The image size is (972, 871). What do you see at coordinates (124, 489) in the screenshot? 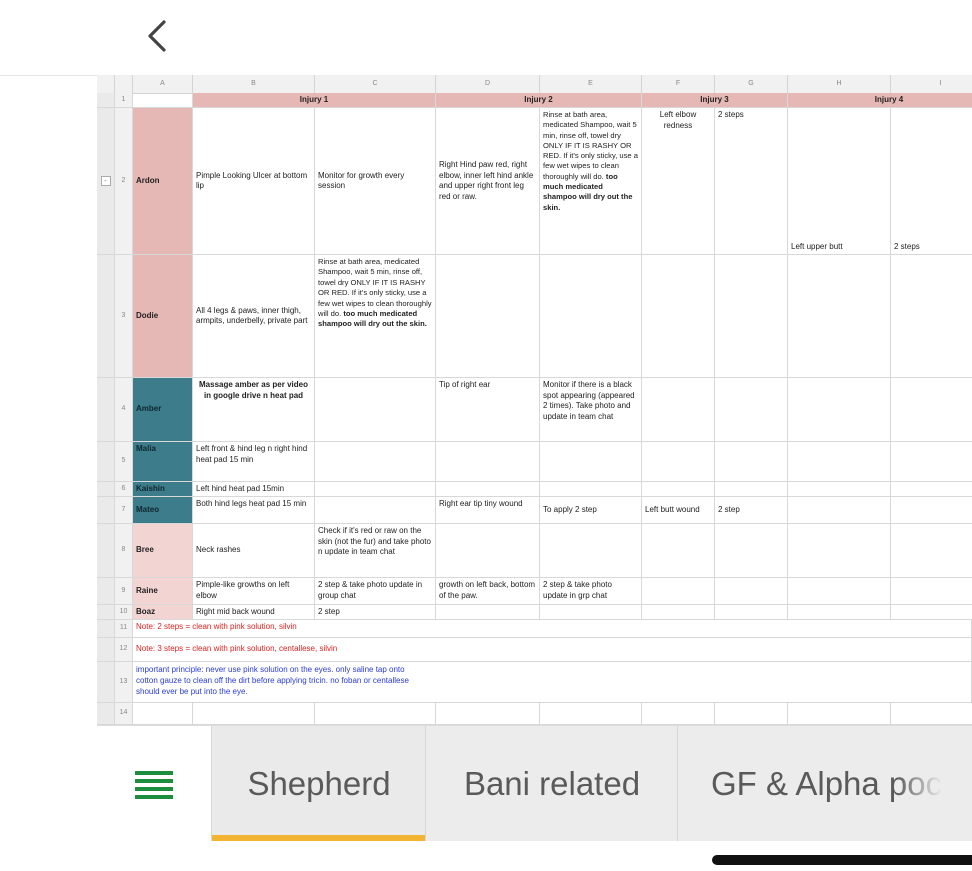
I see `row-number: 6` at bounding box center [124, 489].